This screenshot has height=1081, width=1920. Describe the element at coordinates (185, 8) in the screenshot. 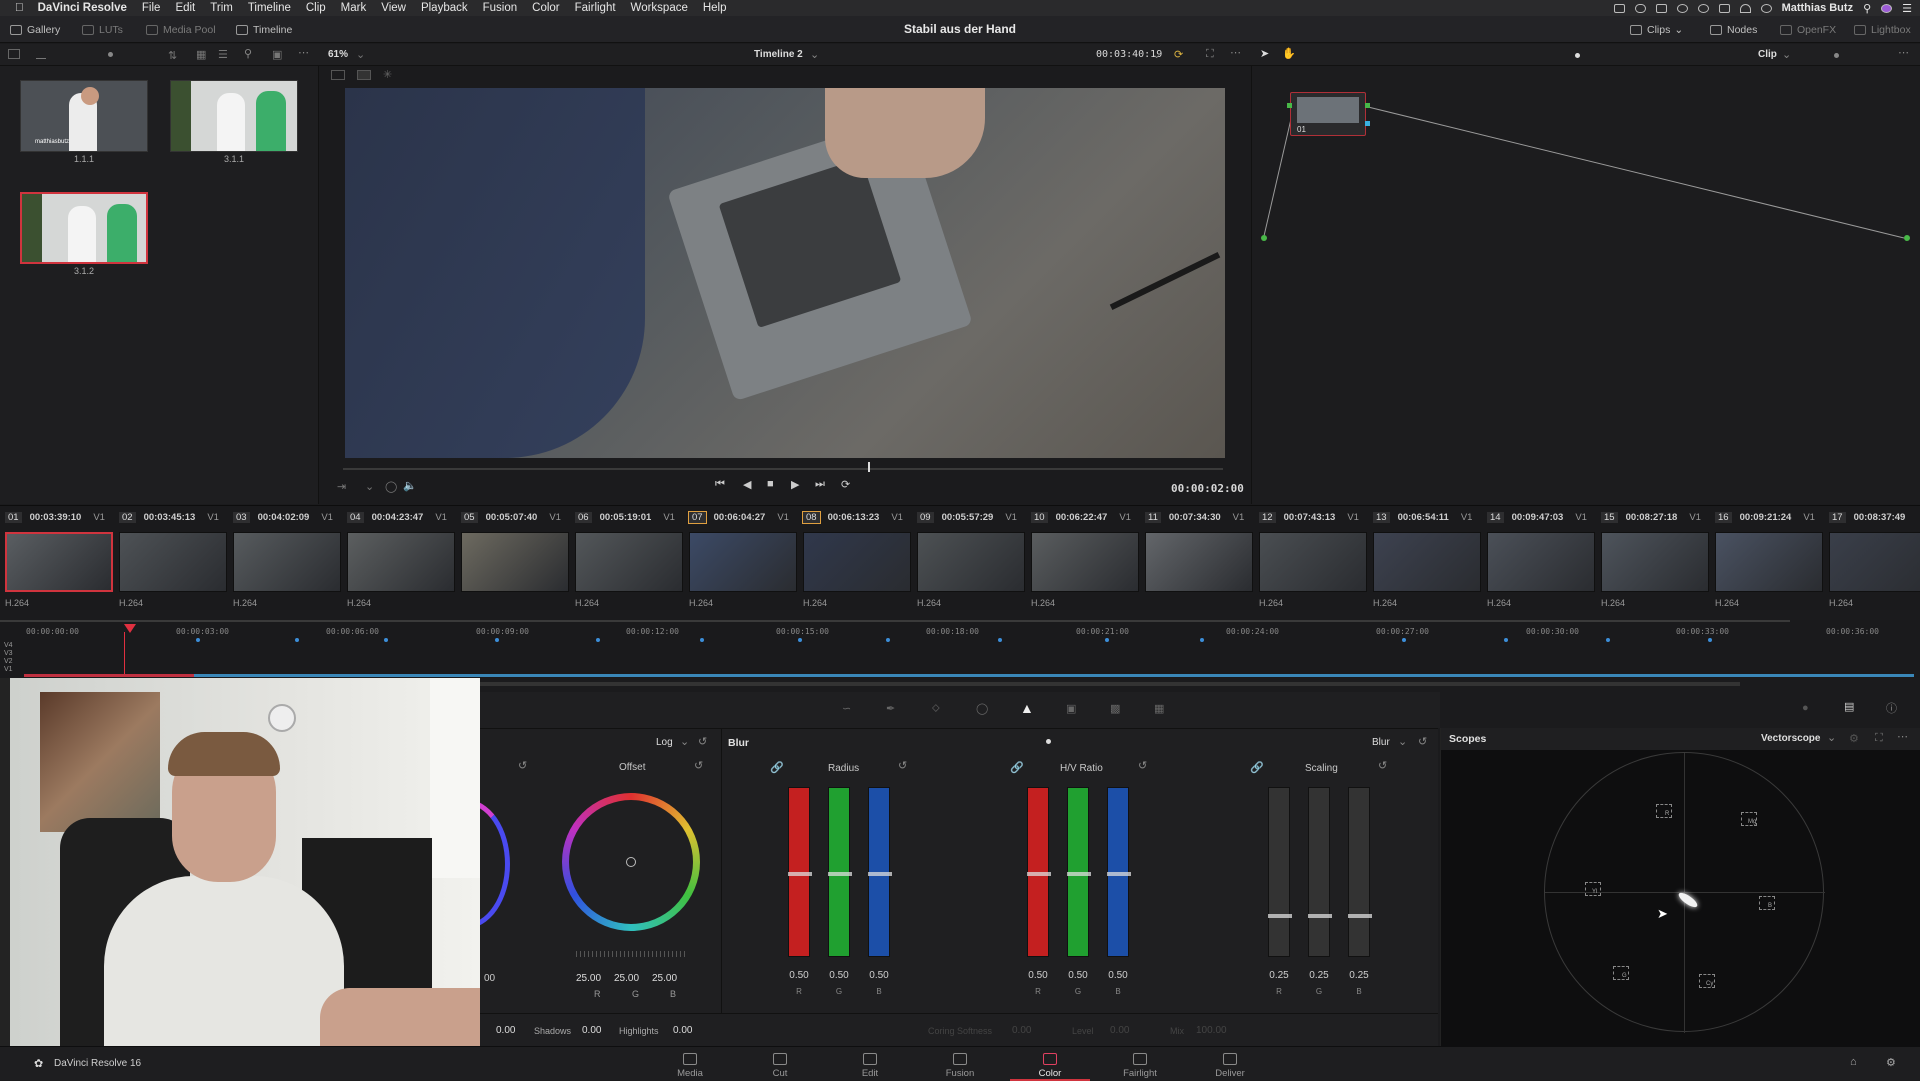

I see `menu-edit: Edit` at that location.